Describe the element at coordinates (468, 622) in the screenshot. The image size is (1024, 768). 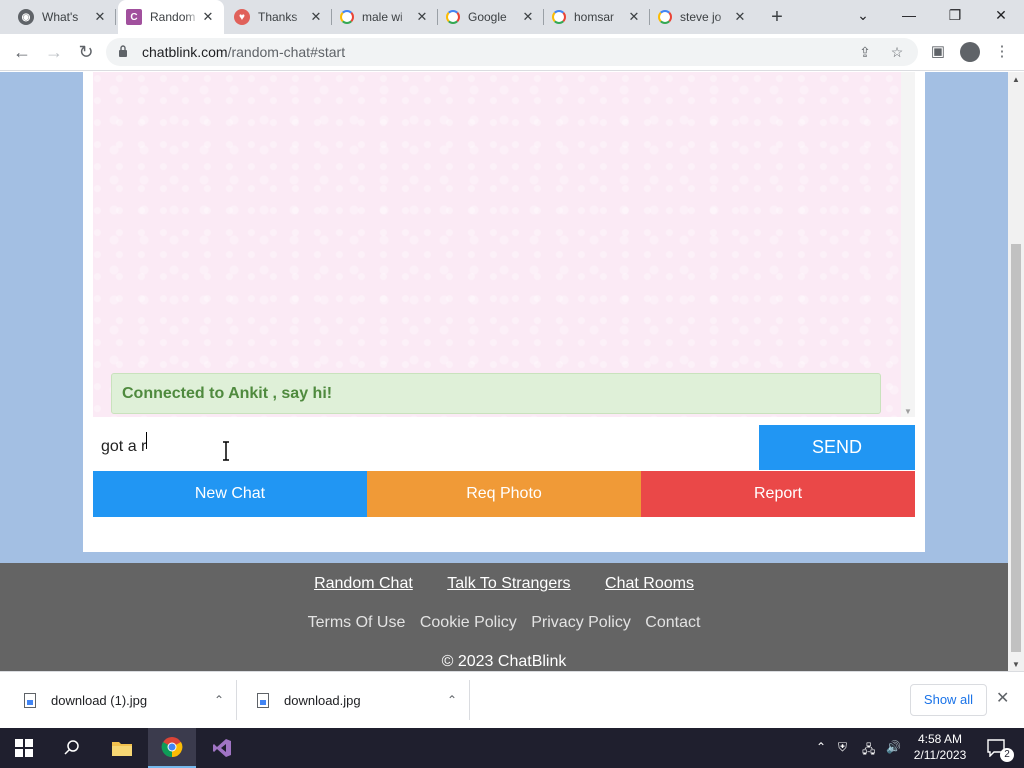
I see `footer-link-cookie-policy: Cookie Policy` at that location.